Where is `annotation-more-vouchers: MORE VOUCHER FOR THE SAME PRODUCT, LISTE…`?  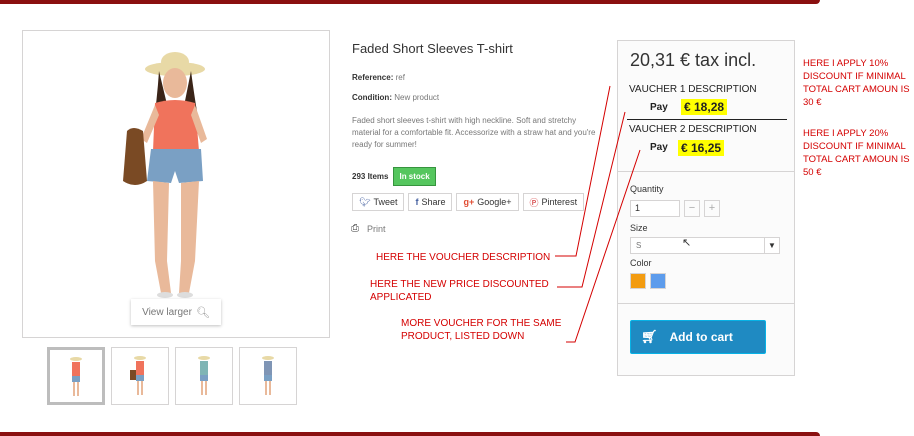 annotation-more-vouchers: MORE VOUCHER FOR THE SAME PRODUCT, LISTE… is located at coordinates (481, 330).